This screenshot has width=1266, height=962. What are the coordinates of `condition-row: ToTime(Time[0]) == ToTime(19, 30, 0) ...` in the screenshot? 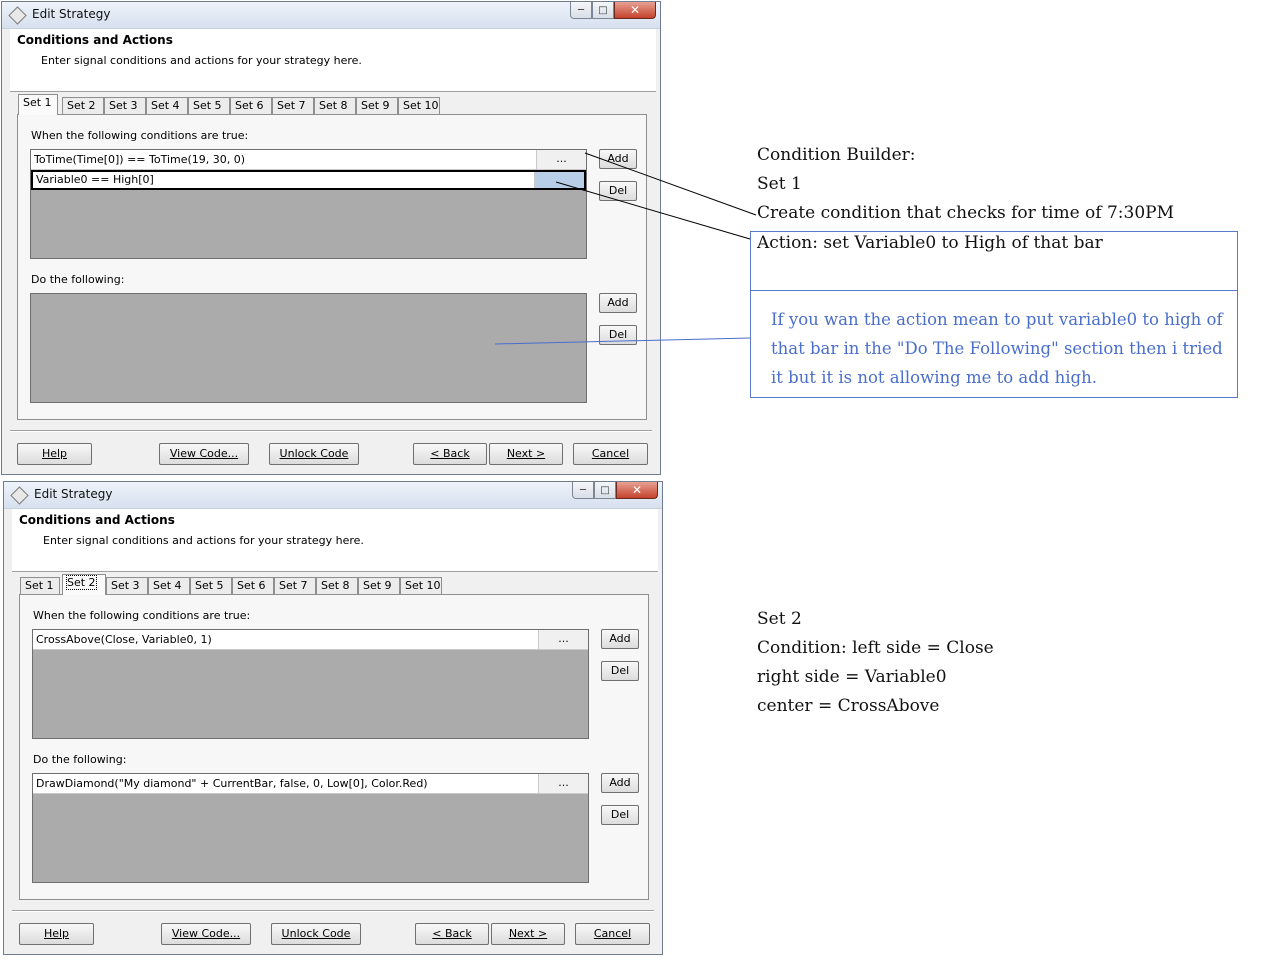 It's located at (308, 160).